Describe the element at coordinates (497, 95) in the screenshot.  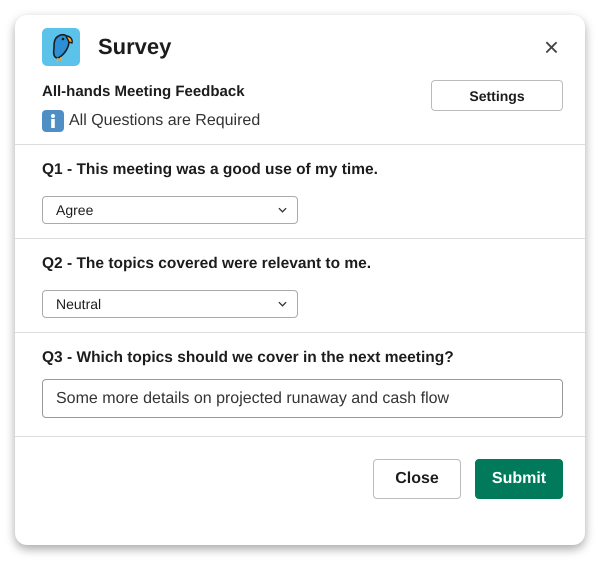
I see `settings-button: Settings` at that location.